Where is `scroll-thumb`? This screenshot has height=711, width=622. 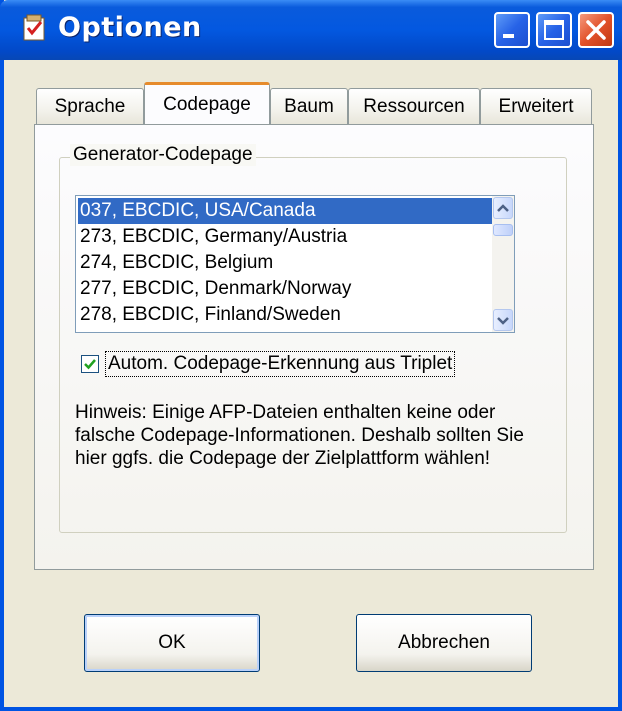
scroll-thumb is located at coordinates (503, 230).